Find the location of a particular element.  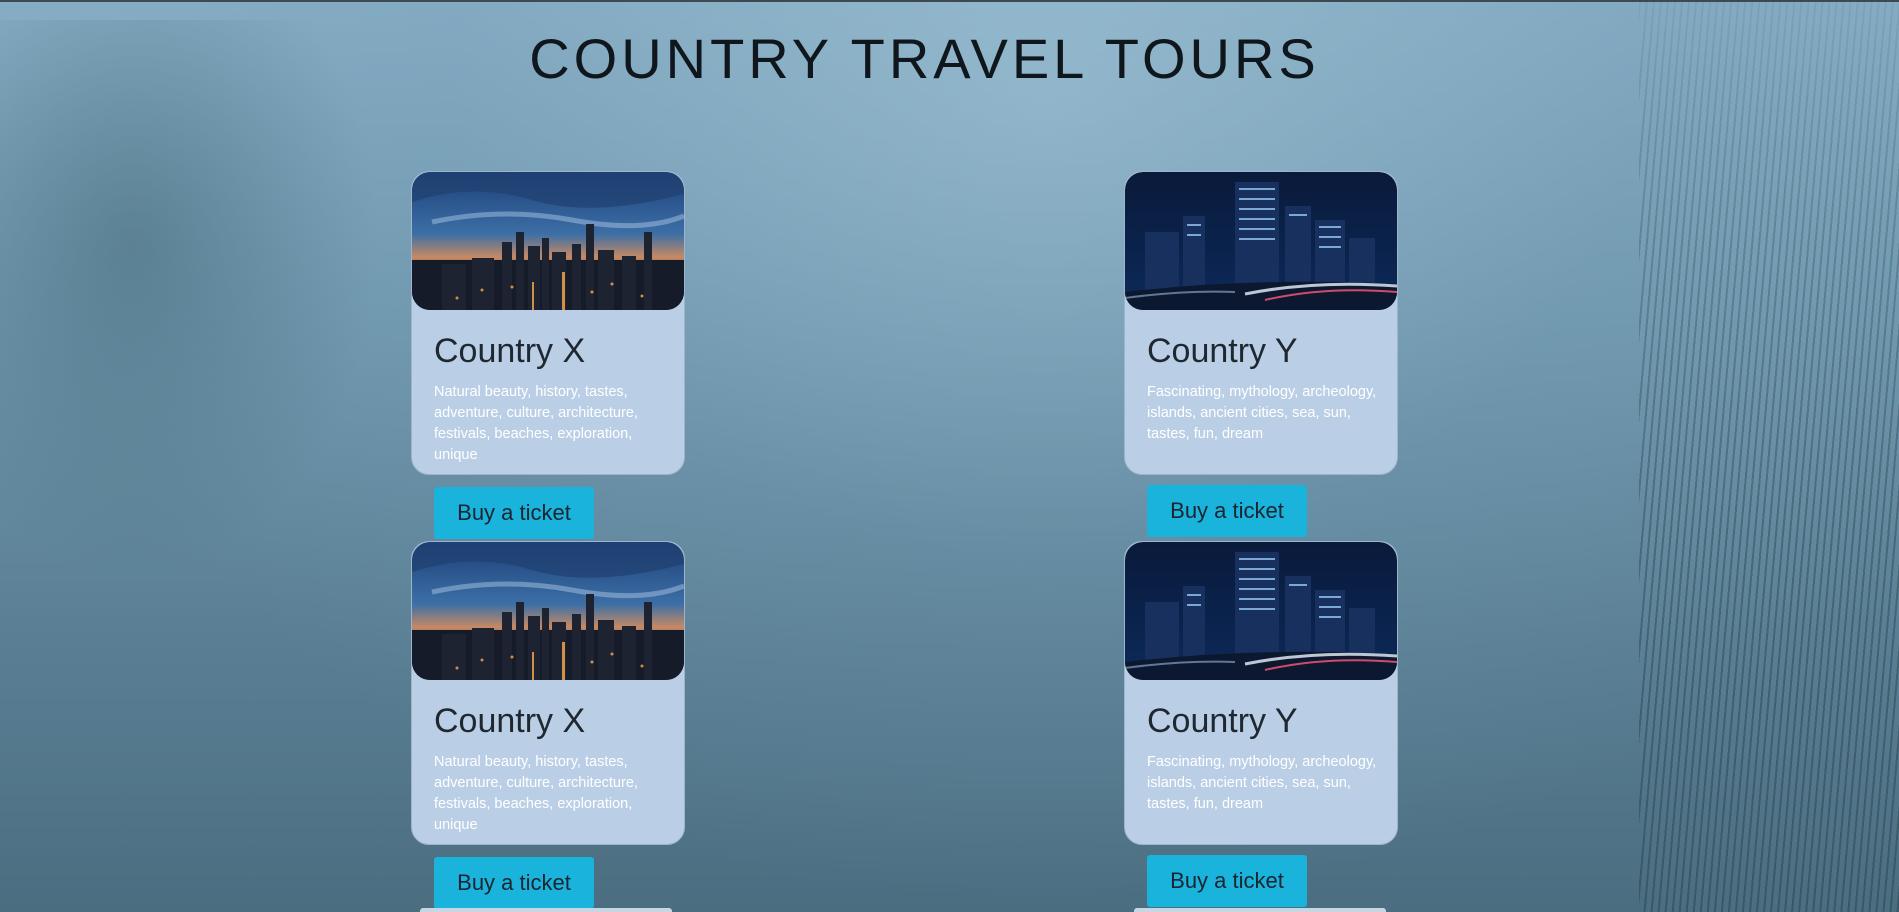

background-tree-left is located at coordinates (190, 300).